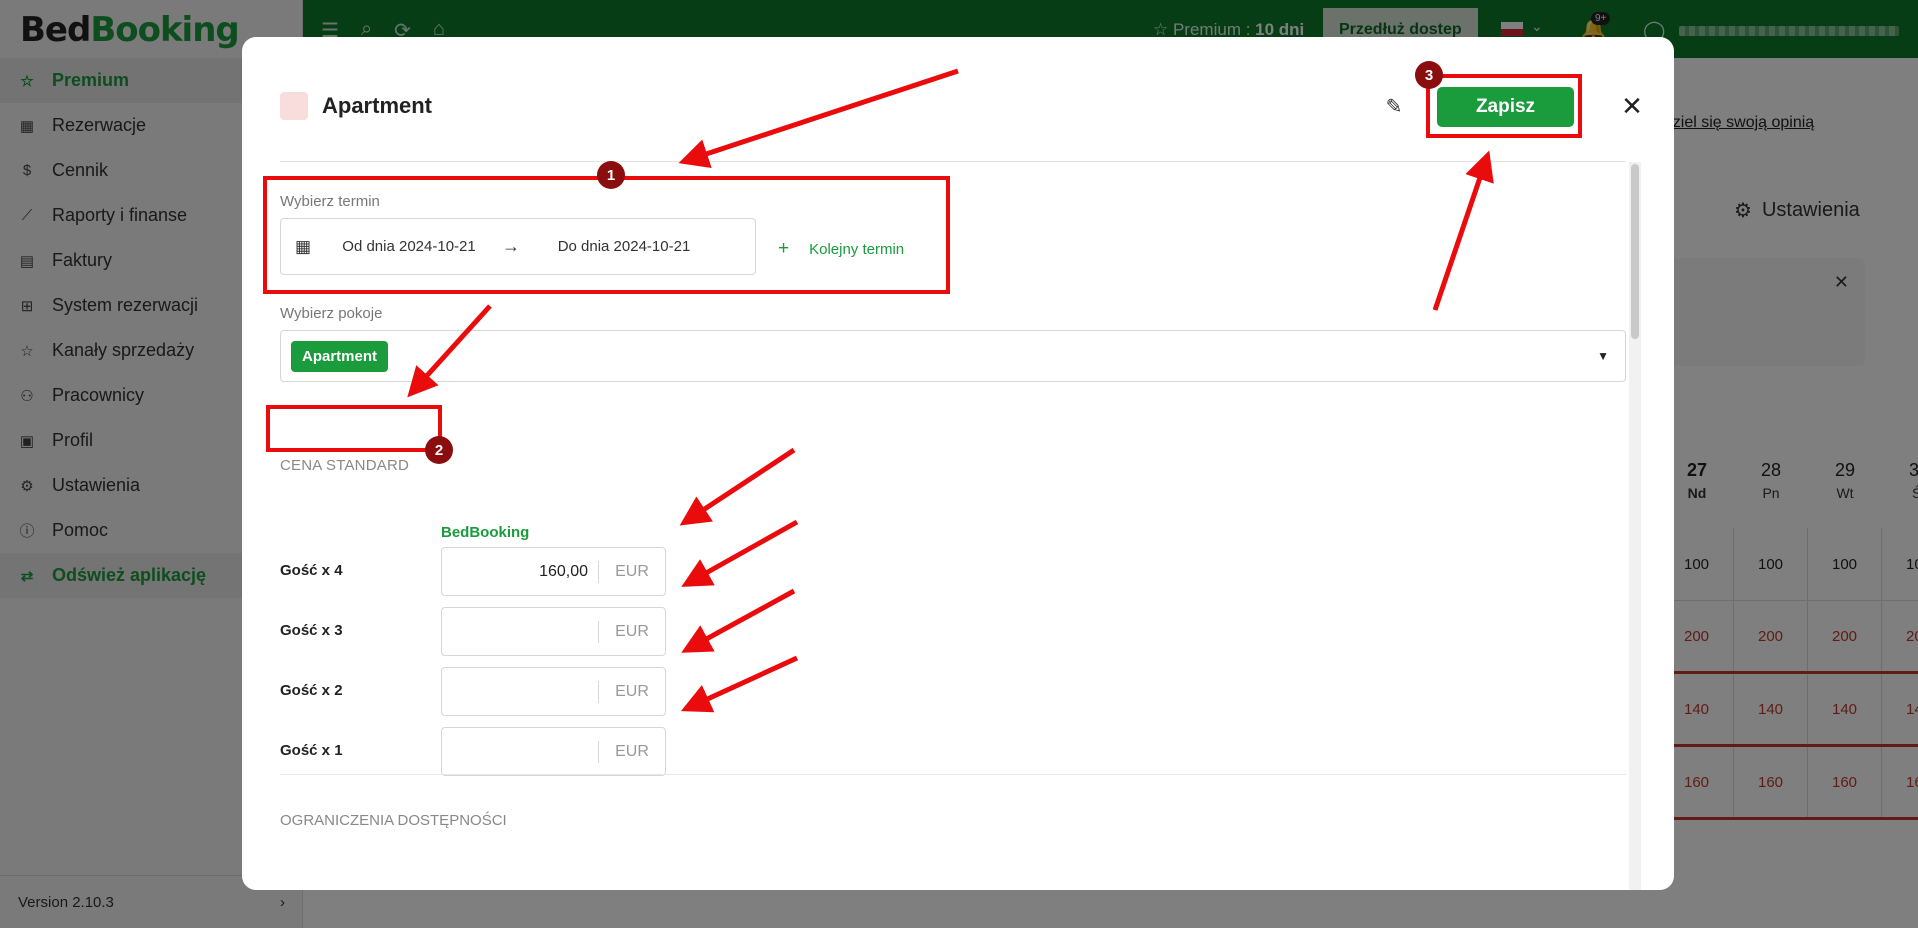 This screenshot has width=1918, height=928. Describe the element at coordinates (485, 532) in the screenshot. I see `channel-column-label: BedBooking` at that location.